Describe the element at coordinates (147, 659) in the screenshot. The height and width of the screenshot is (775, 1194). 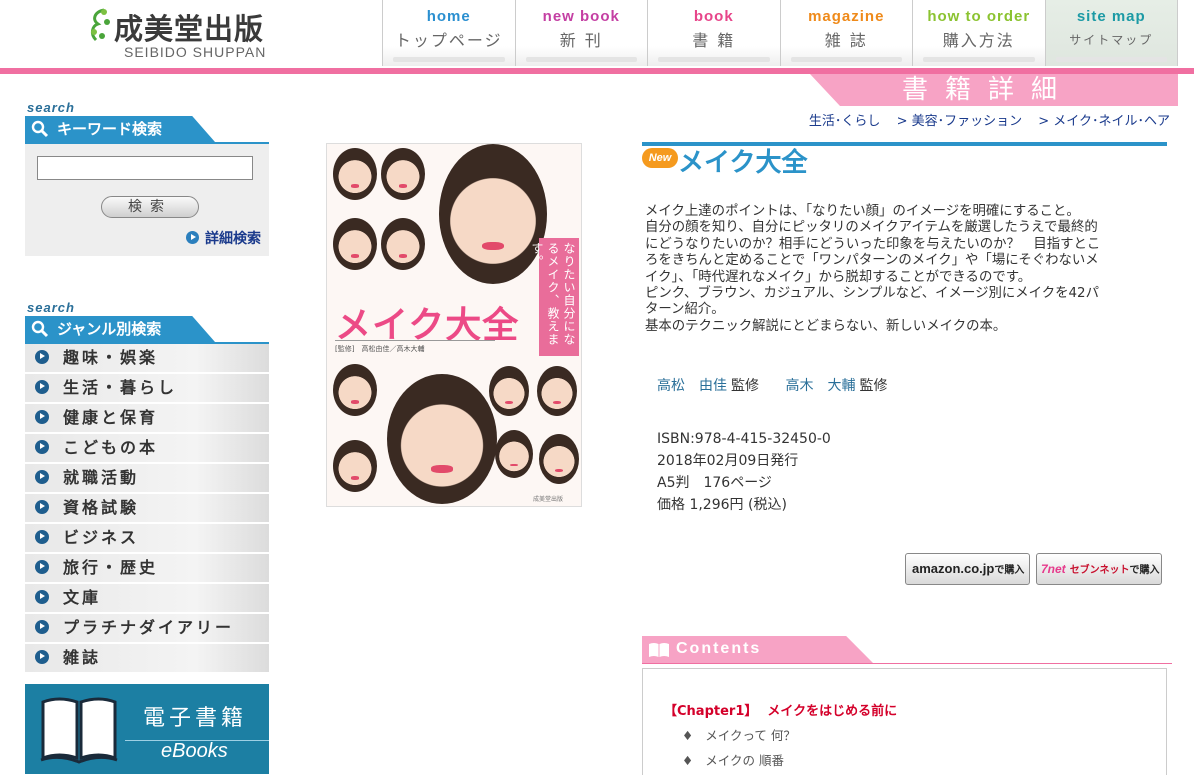
I see `genre-item-magazine: 雑誌` at that location.